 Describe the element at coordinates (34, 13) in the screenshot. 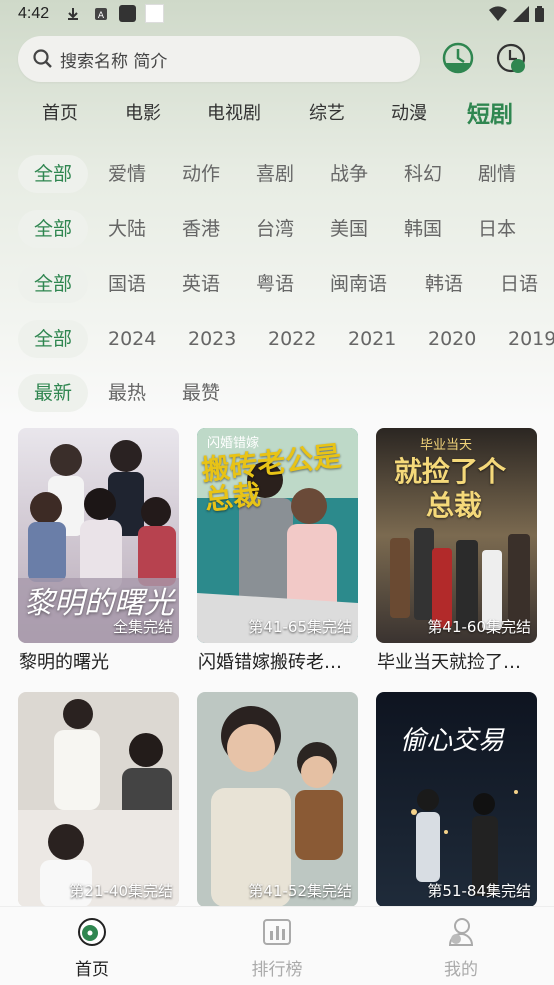

I see `status-time: 4:42` at that location.